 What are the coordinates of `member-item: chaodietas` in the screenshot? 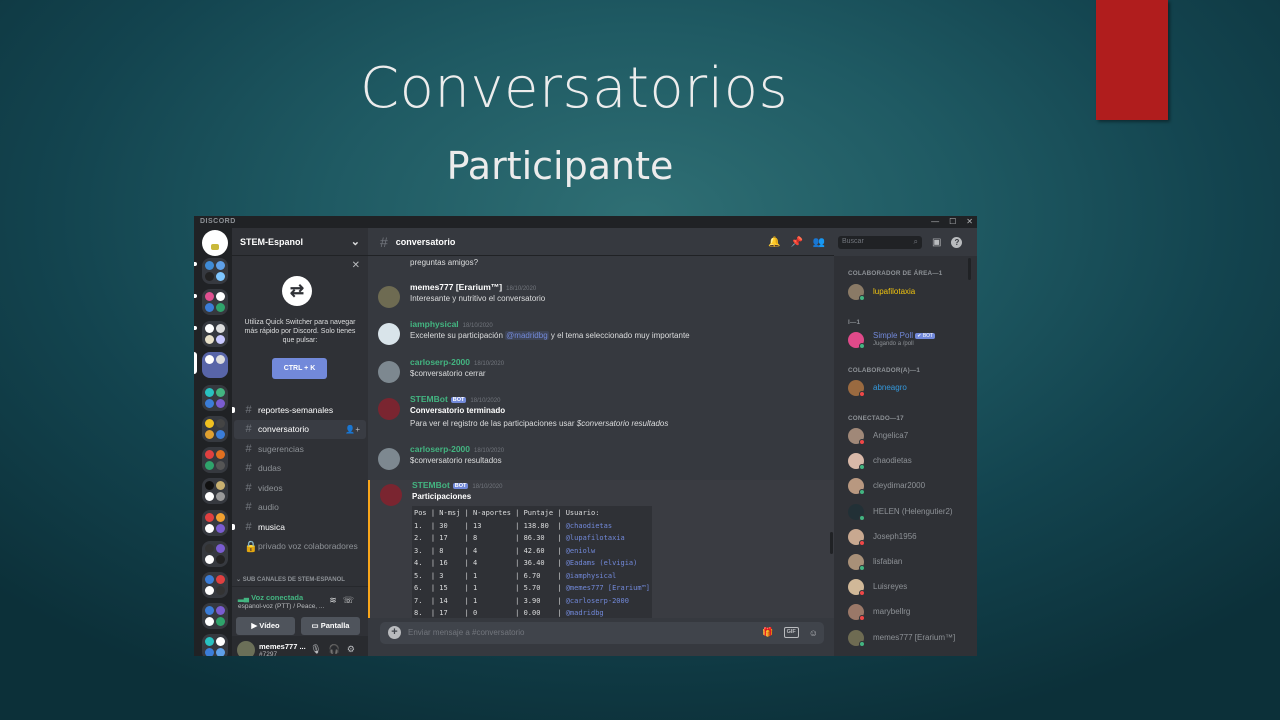 It's located at (910, 461).